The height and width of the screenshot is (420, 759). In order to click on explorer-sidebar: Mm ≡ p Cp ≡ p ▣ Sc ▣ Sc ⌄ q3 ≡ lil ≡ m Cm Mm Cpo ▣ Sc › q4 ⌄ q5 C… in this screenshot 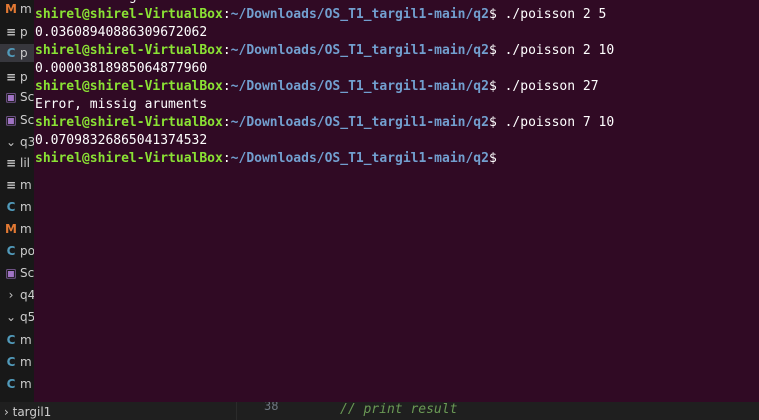, I will do `click(30, 210)`.